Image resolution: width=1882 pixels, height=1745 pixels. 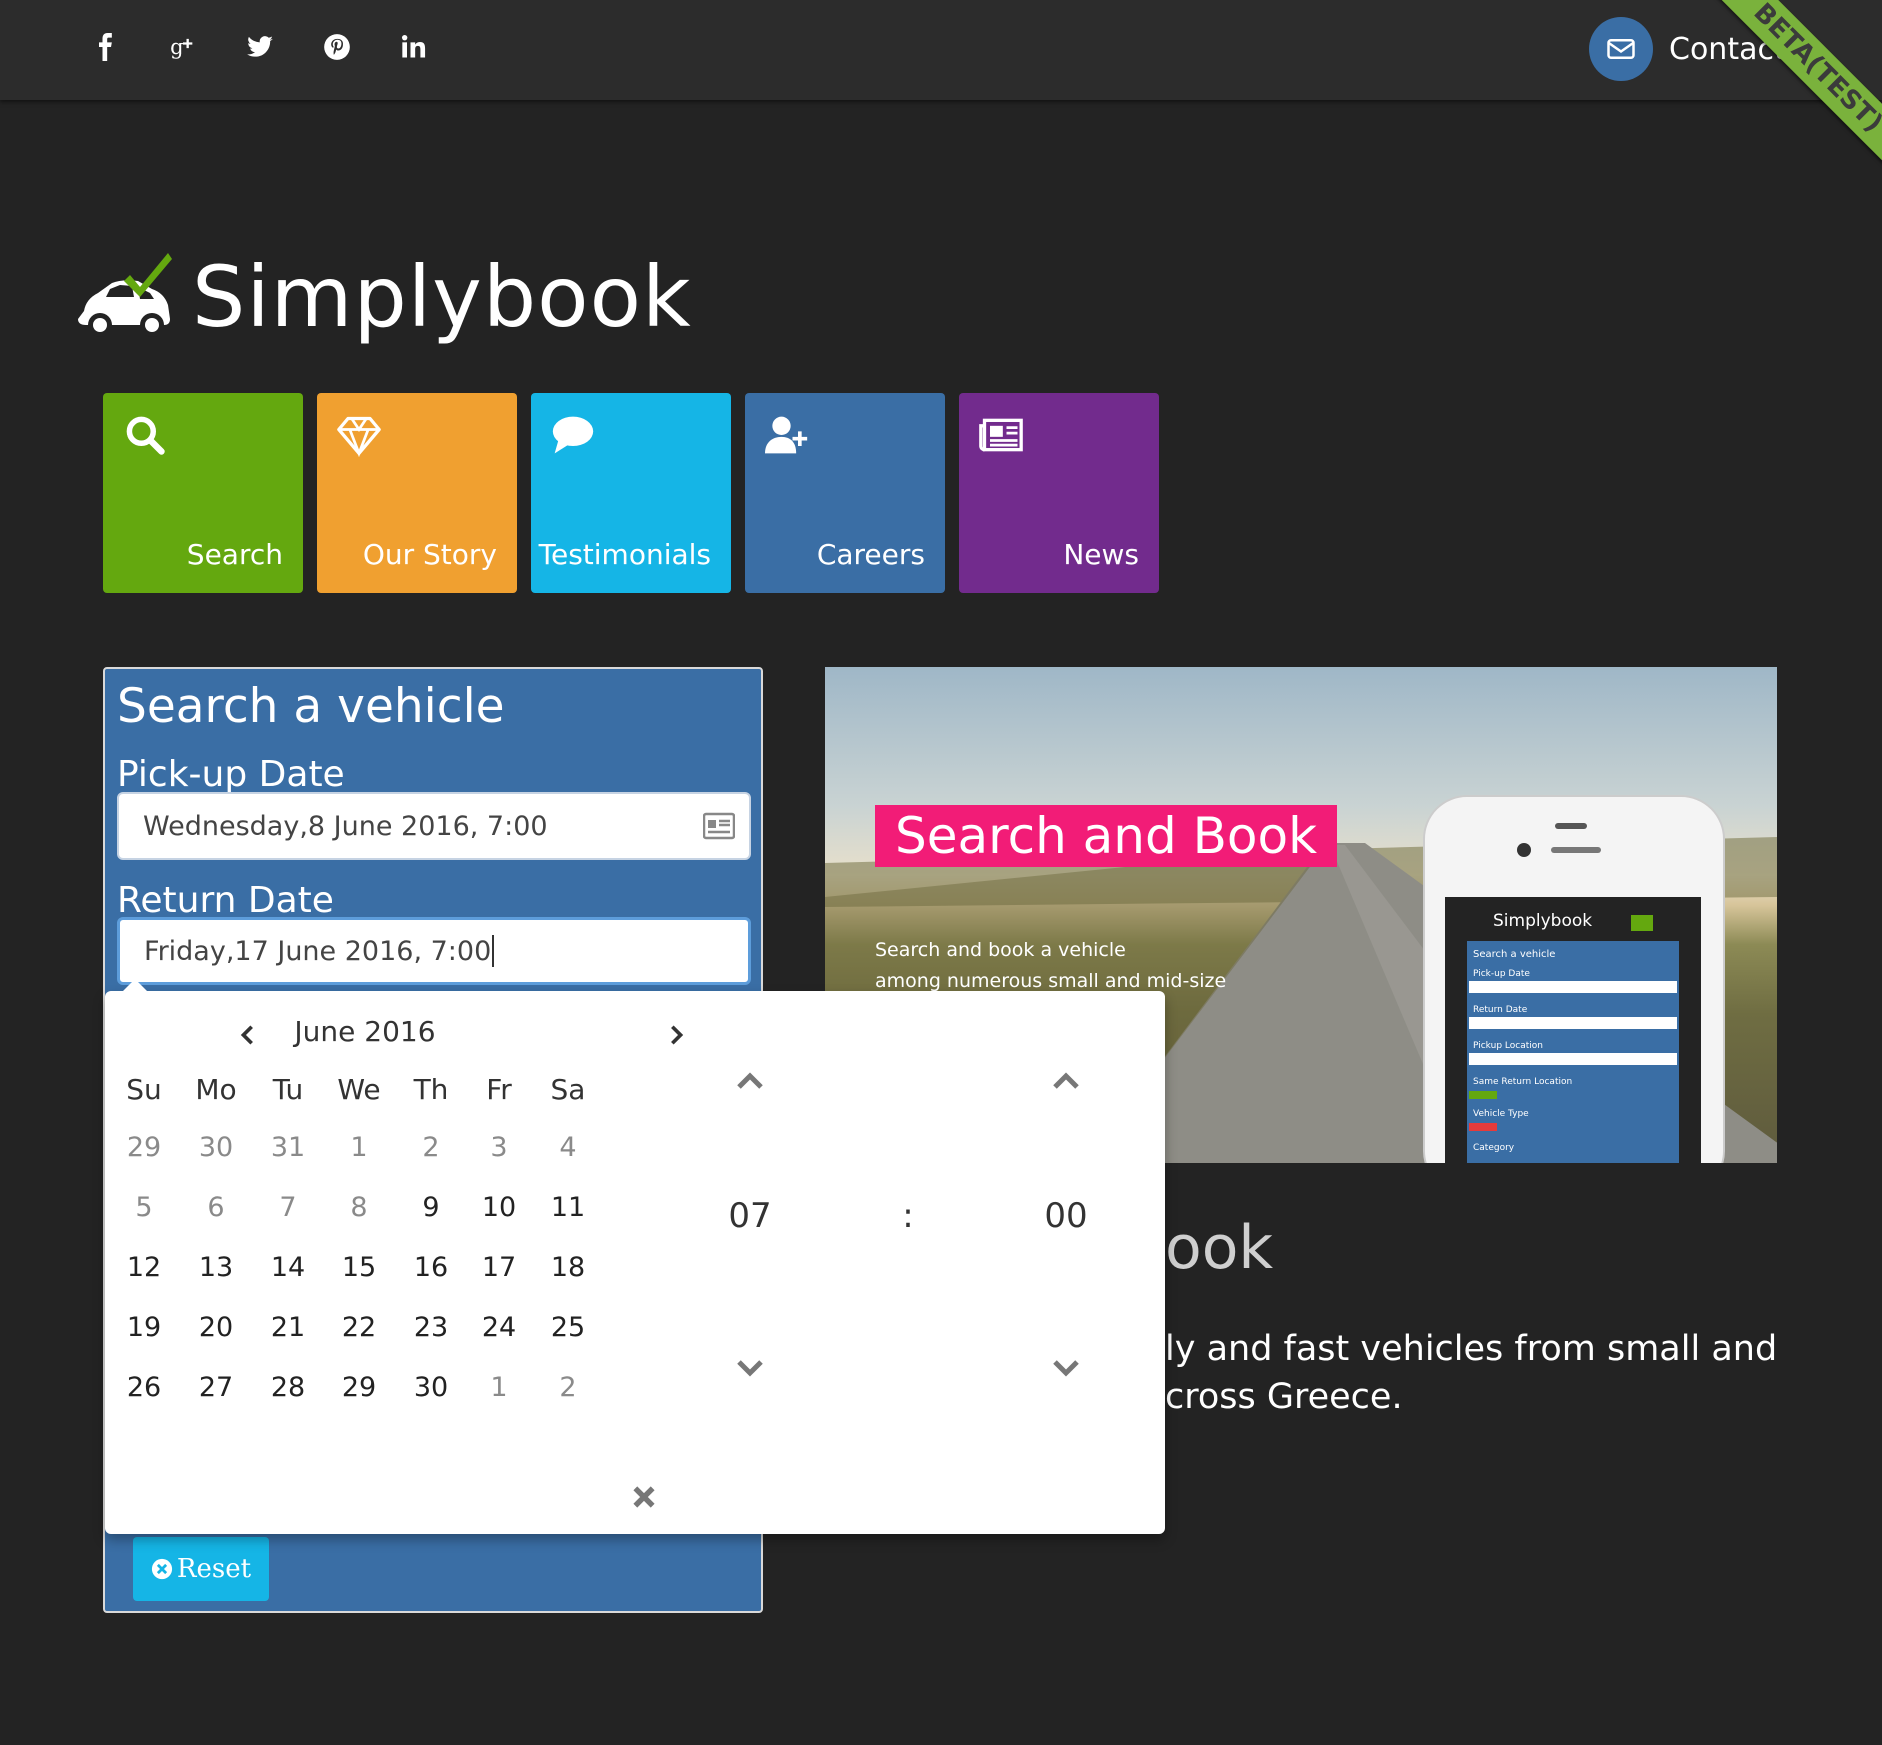 I want to click on weekday-label: Th, so click(x=431, y=1089).